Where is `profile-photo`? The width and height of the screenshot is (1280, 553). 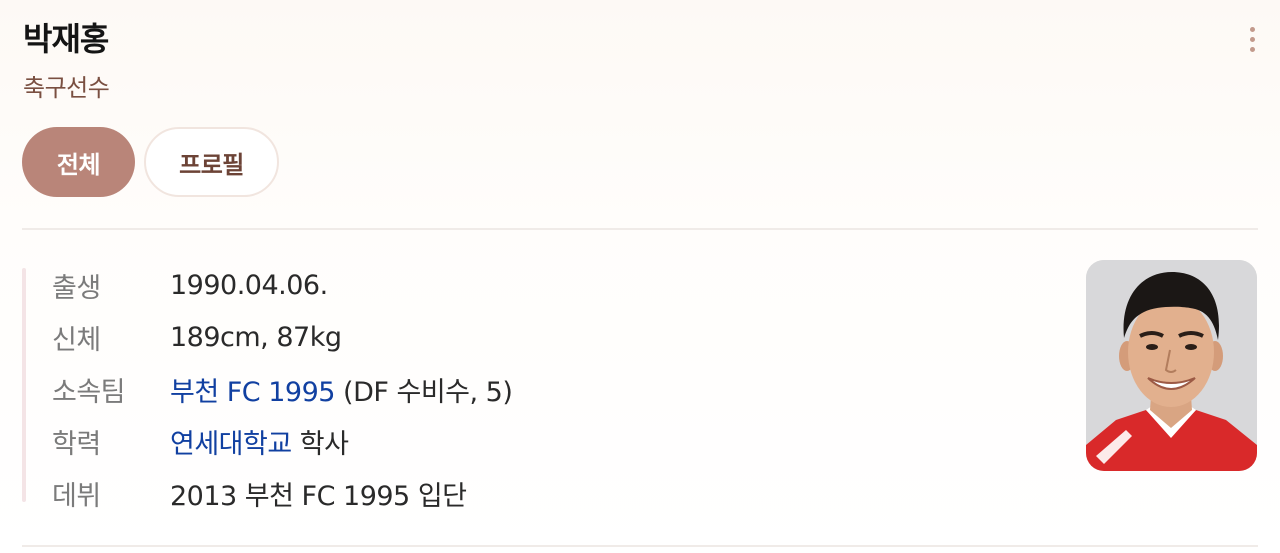
profile-photo is located at coordinates (1171, 365).